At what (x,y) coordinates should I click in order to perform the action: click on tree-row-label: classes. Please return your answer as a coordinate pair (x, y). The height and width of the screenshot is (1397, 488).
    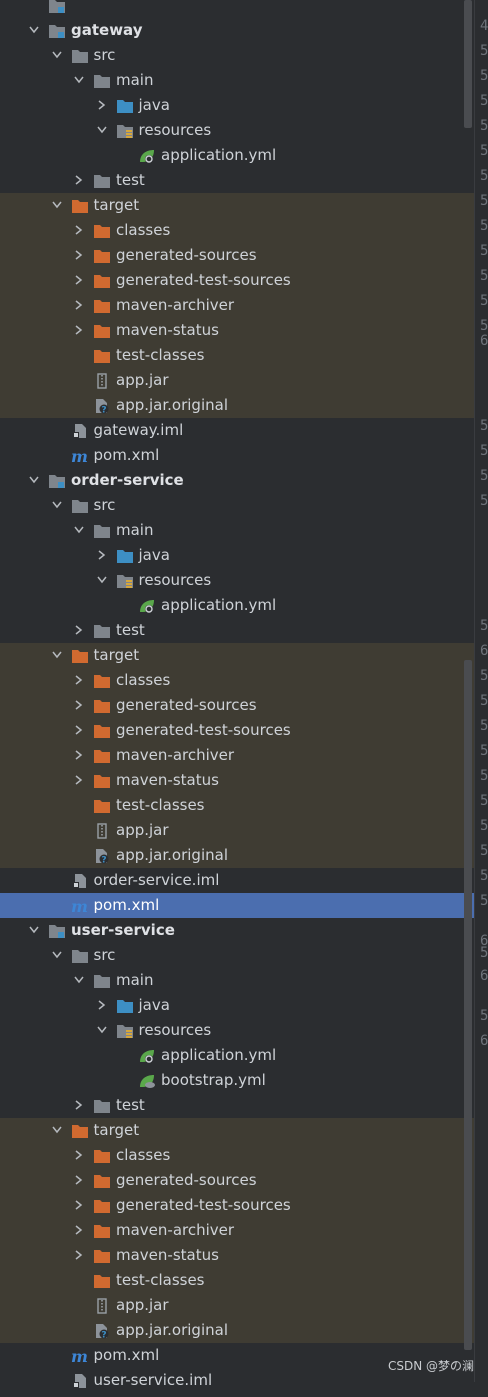
    Looking at the image, I should click on (143, 680).